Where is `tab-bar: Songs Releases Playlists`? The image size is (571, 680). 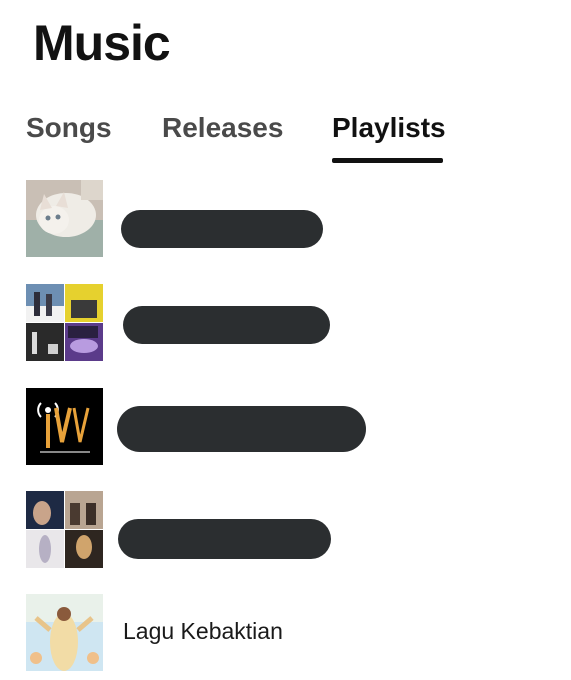 tab-bar: Songs Releases Playlists is located at coordinates (285, 140).